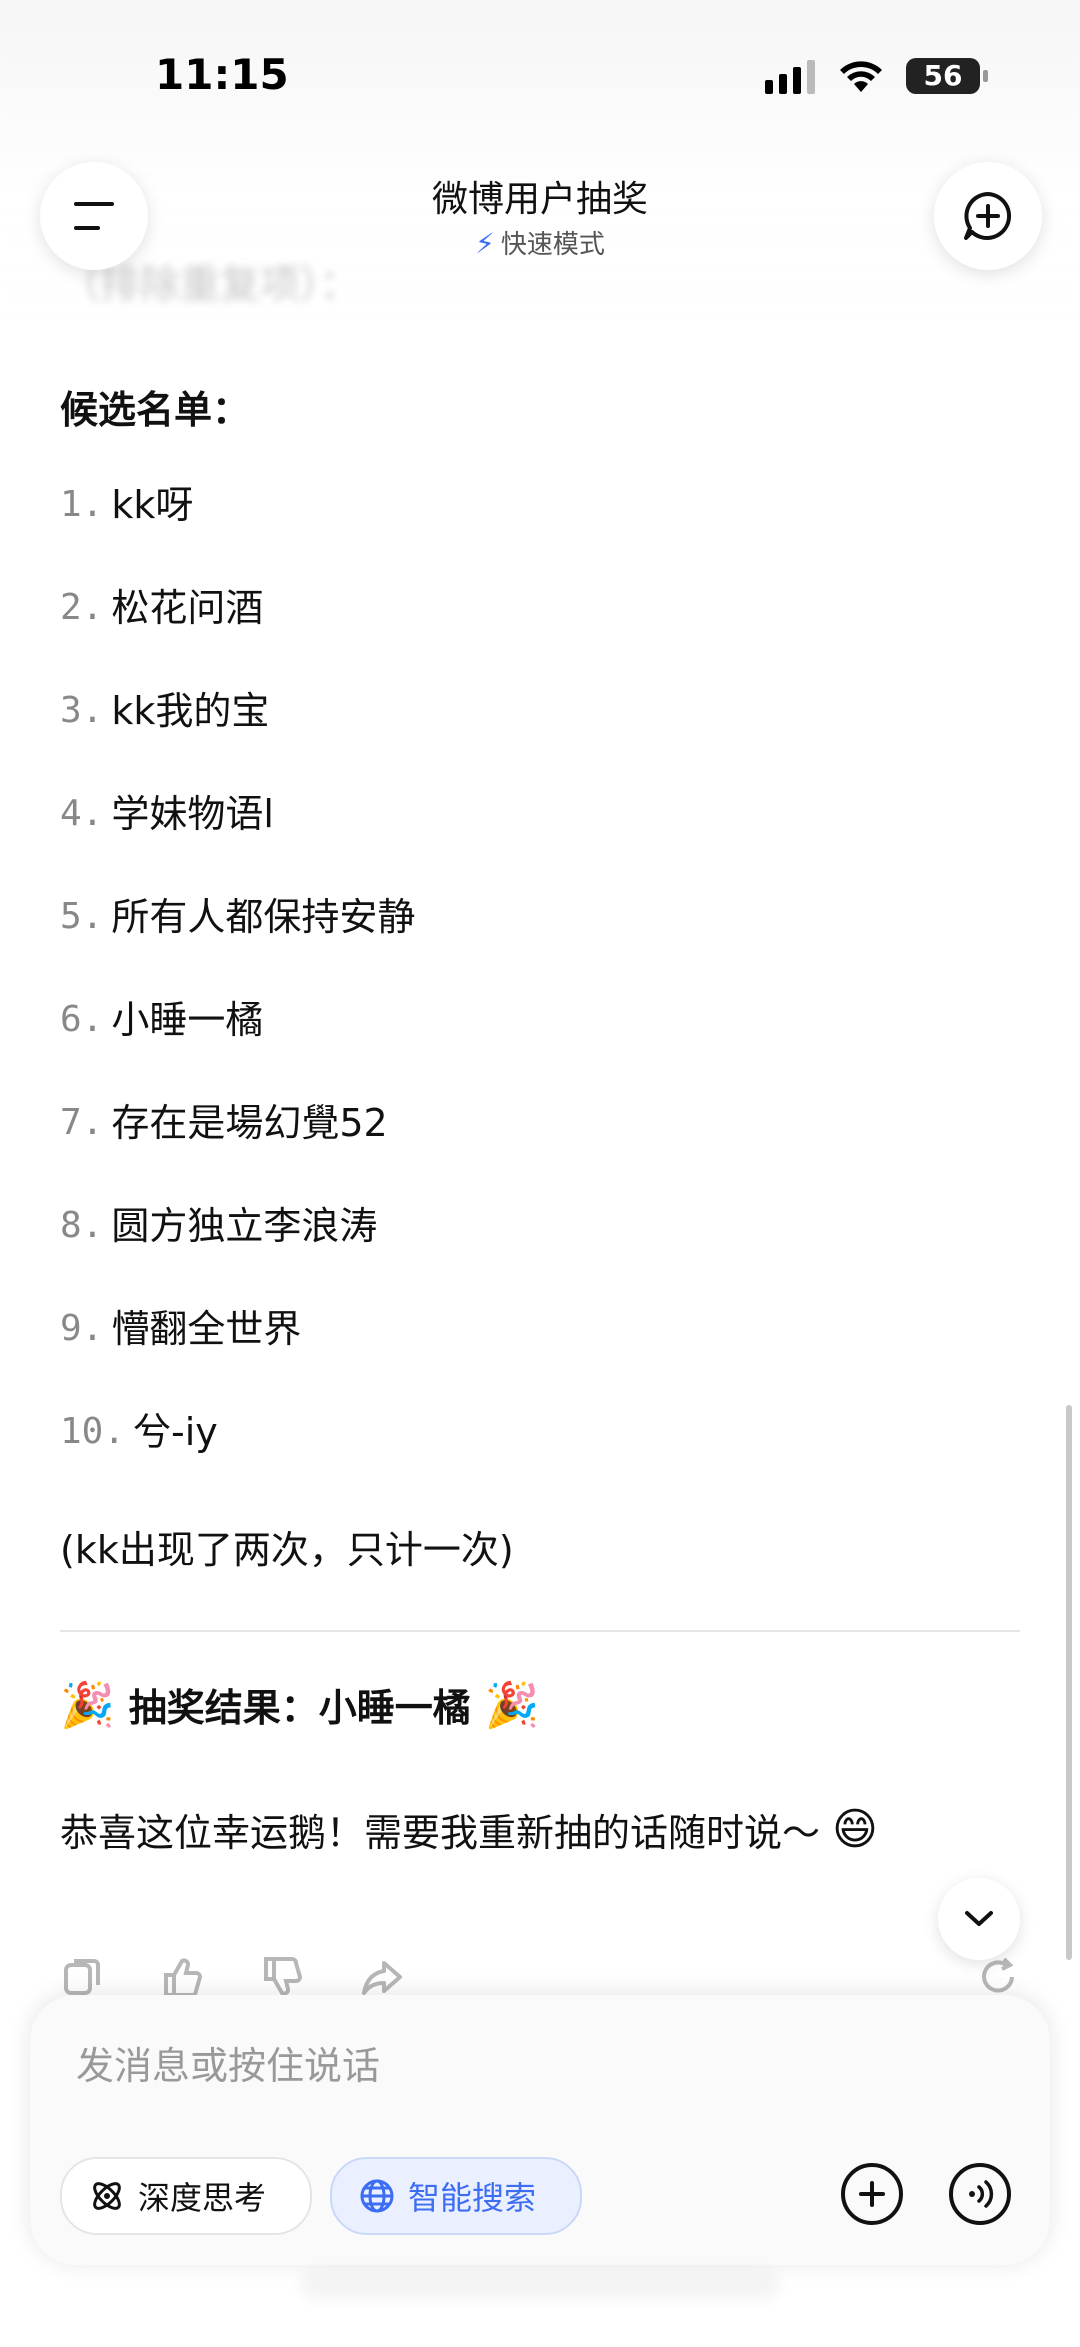  I want to click on signal-icon, so click(790, 77).